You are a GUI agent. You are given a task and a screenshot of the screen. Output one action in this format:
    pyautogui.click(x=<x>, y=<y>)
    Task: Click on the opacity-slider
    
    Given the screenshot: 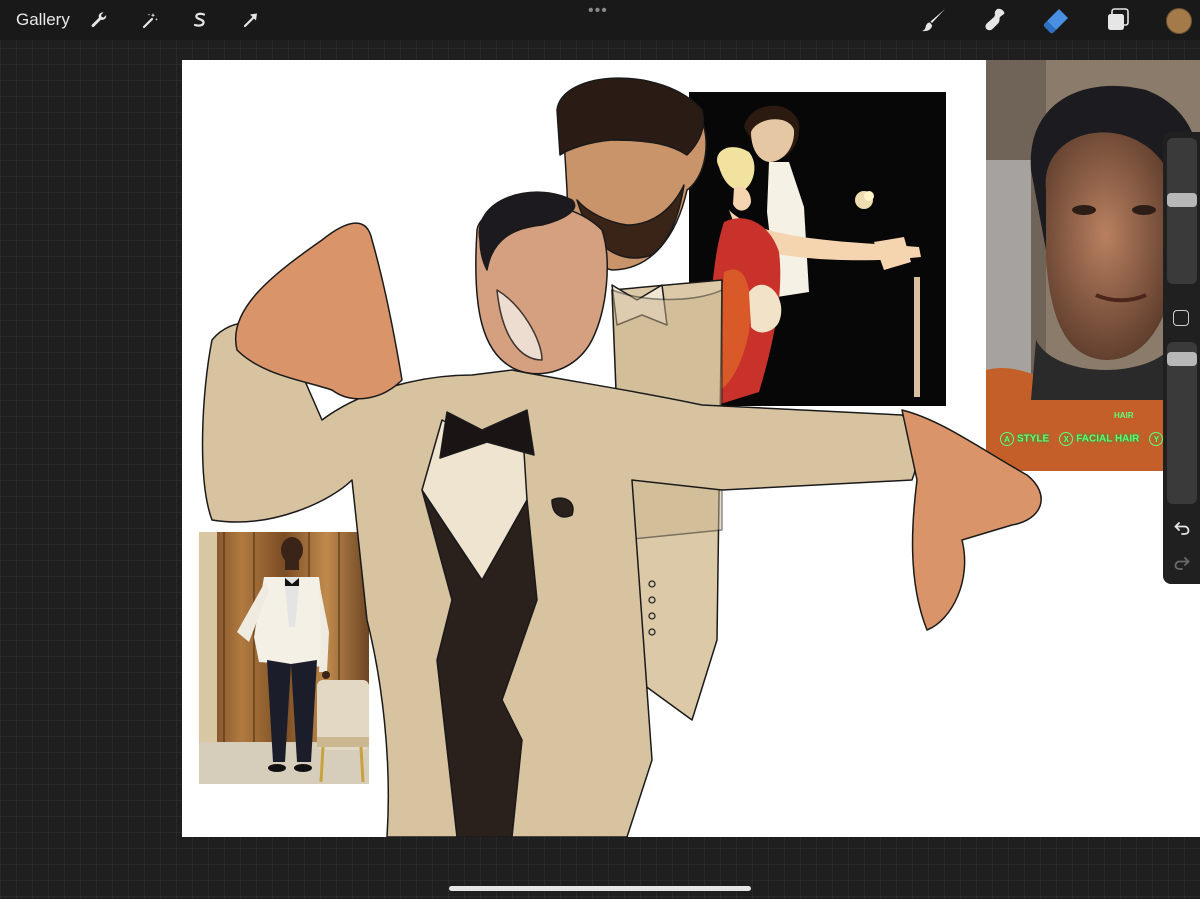 What is the action you would take?
    pyautogui.click(x=1182, y=423)
    